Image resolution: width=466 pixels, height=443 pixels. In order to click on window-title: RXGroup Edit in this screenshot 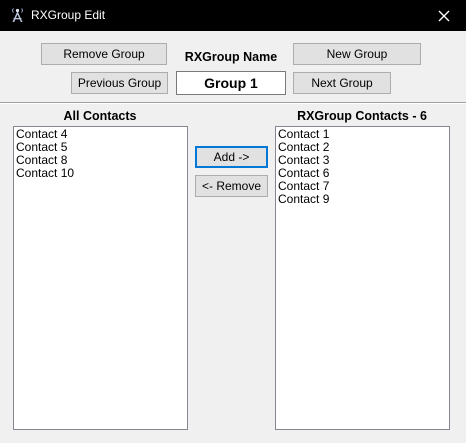, I will do `click(68, 15)`.